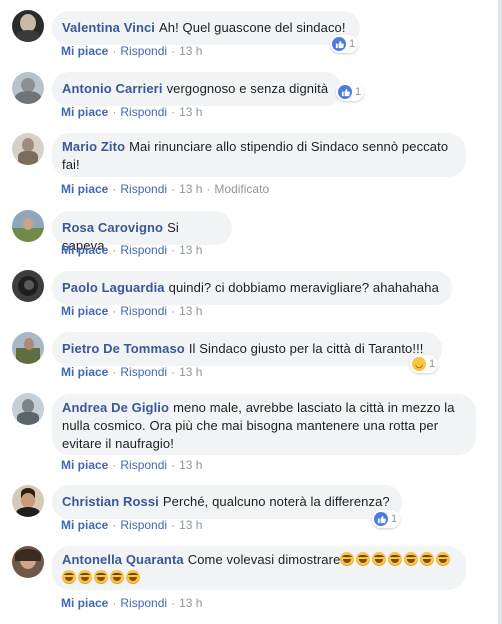  I want to click on comment-author: Antonella Quaranta, so click(123, 559).